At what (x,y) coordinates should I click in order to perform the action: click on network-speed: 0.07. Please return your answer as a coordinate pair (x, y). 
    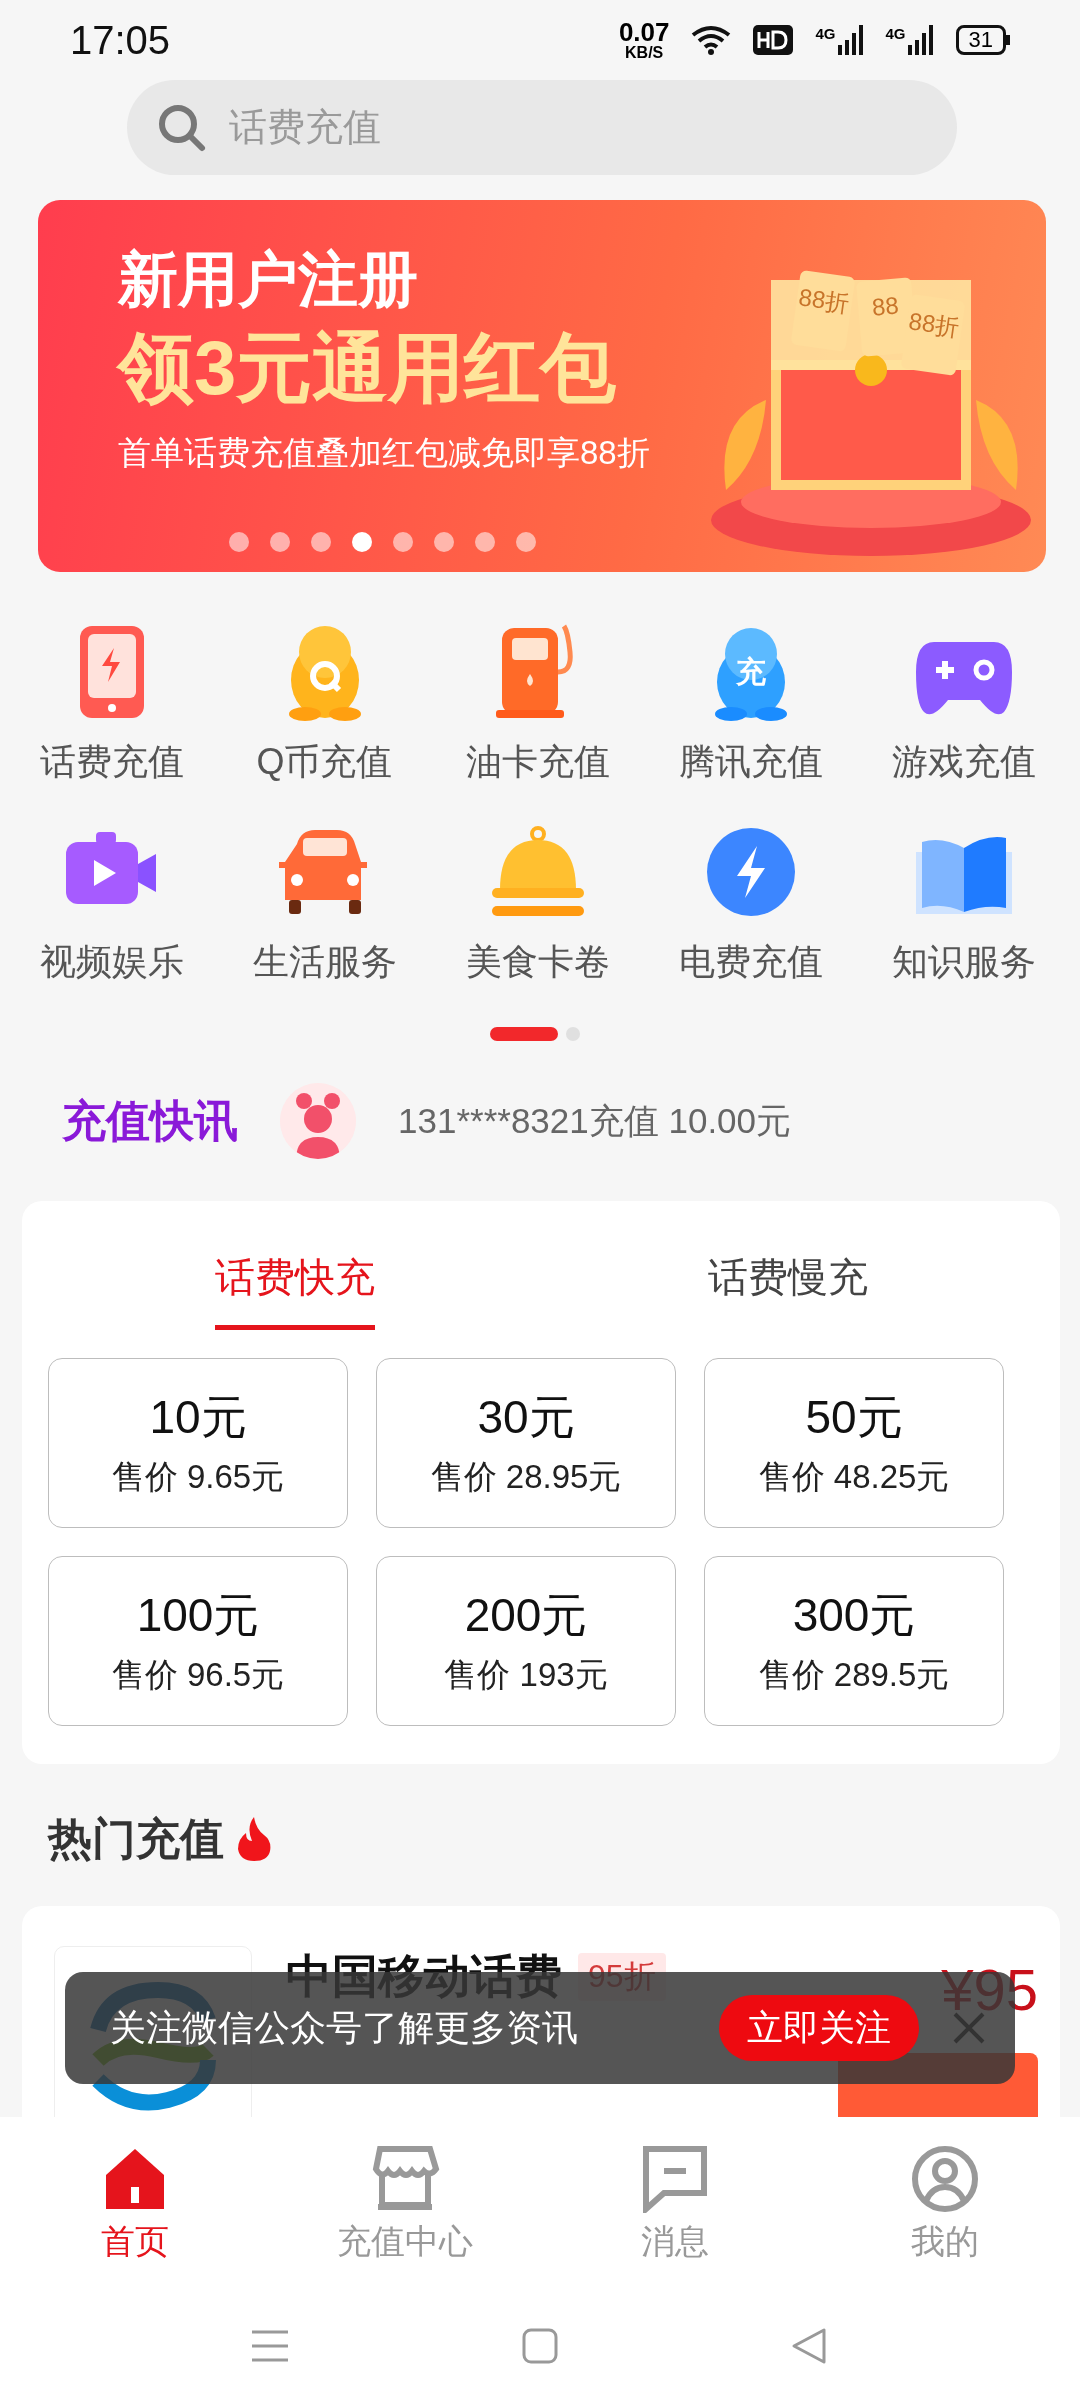
    Looking at the image, I should click on (644, 32).